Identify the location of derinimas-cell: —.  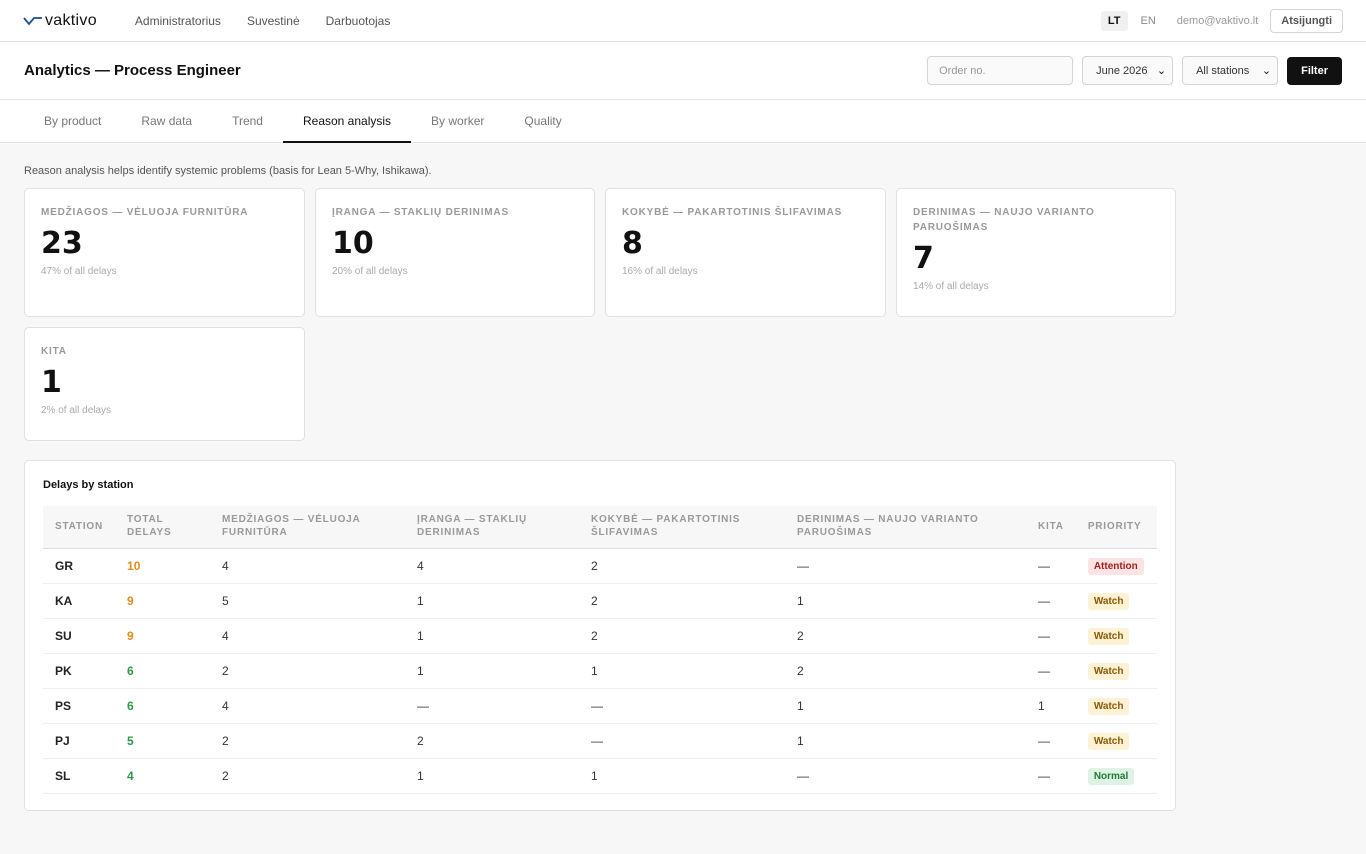
(906, 776).